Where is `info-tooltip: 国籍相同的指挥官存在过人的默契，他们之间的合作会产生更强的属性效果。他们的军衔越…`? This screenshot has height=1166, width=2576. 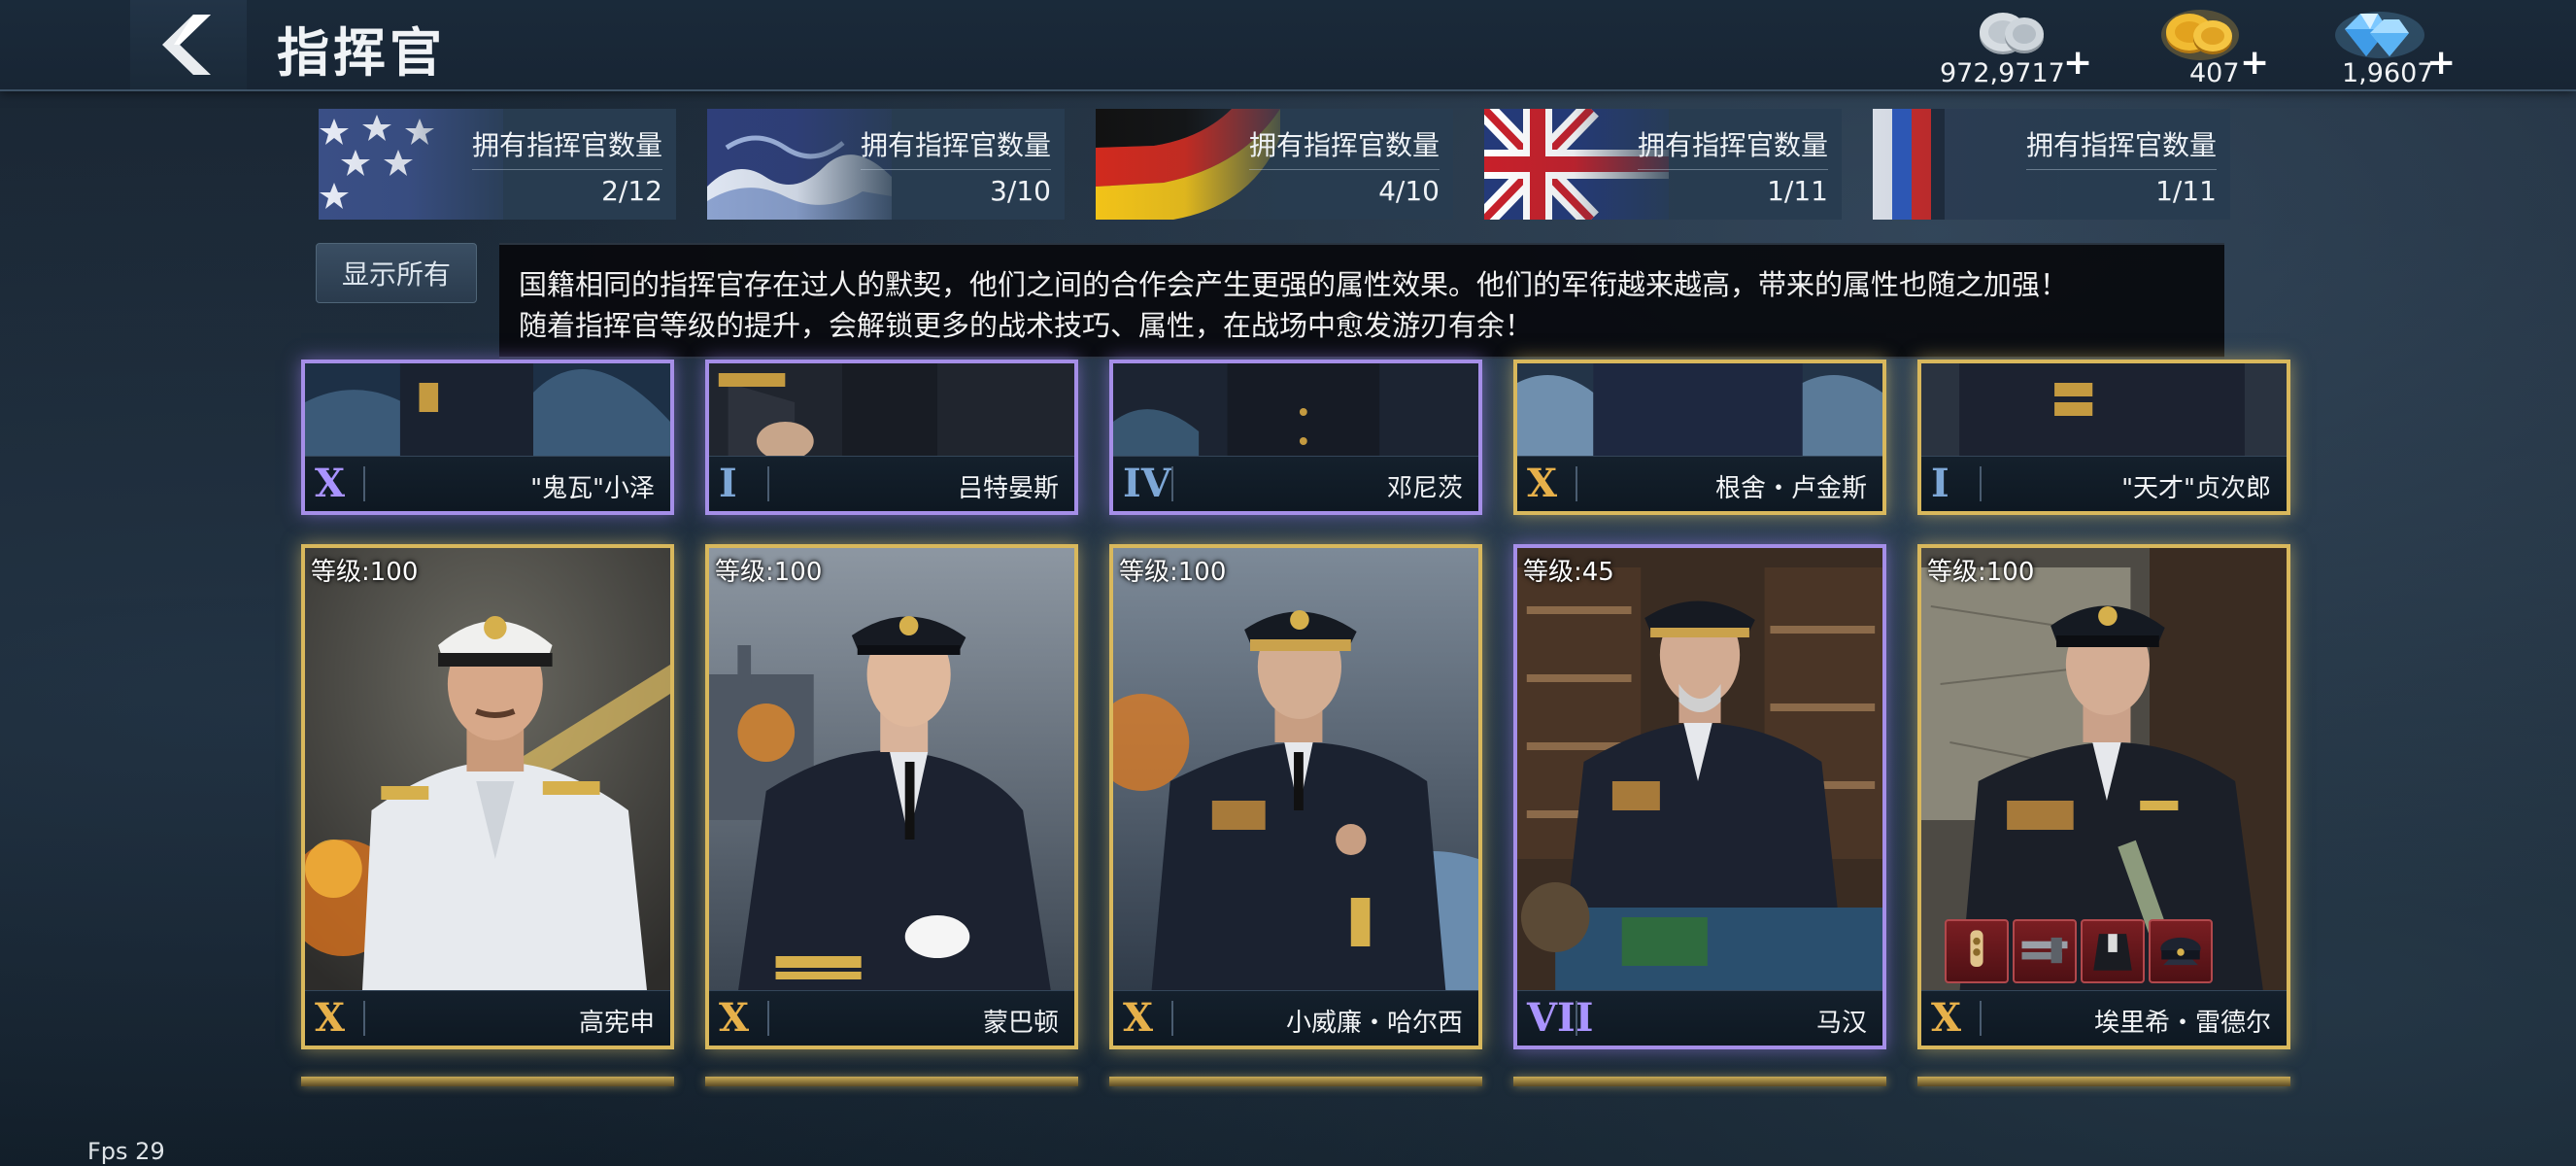 info-tooltip: 国籍相同的指挥官存在过人的默契，他们之间的合作会产生更强的属性效果。他们的军衔越… is located at coordinates (1361, 301).